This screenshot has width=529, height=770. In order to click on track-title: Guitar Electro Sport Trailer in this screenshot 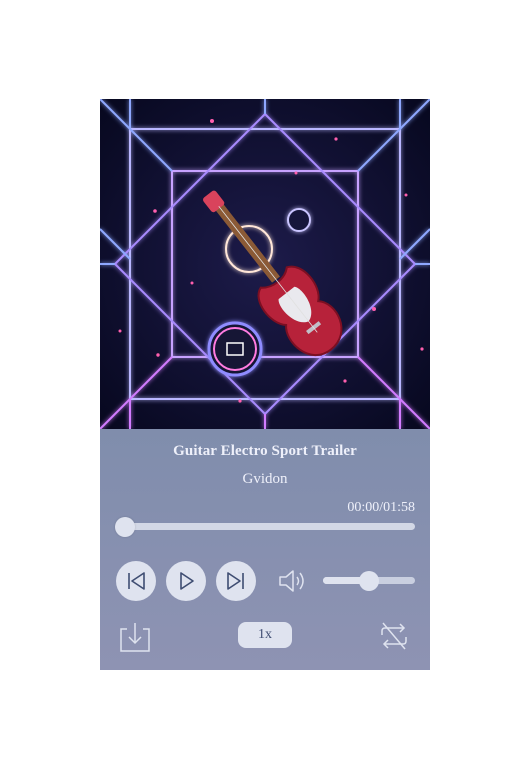, I will do `click(265, 451)`.